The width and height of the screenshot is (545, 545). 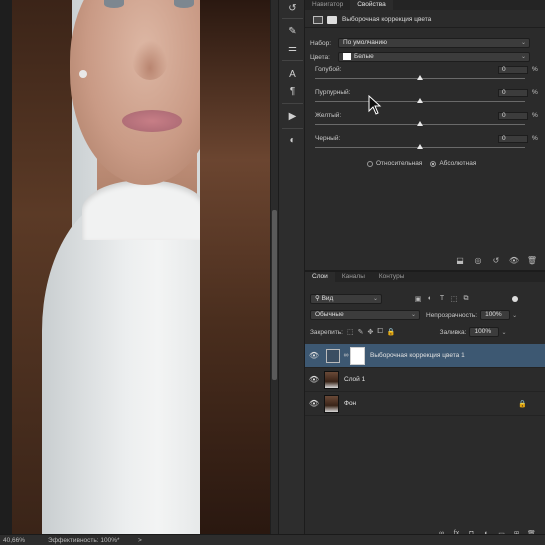 What do you see at coordinates (399, 163) in the screenshot?
I see `radio-relative-label: Относительная` at bounding box center [399, 163].